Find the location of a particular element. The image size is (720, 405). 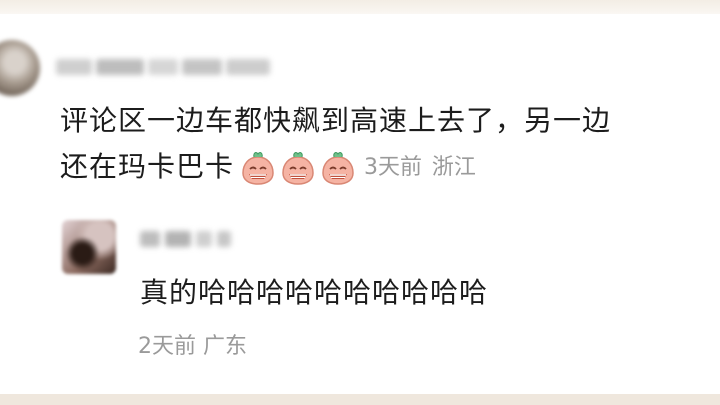

comment-line-2: 还在玛卡巴卡 3天前 浙江 is located at coordinates (380, 167).